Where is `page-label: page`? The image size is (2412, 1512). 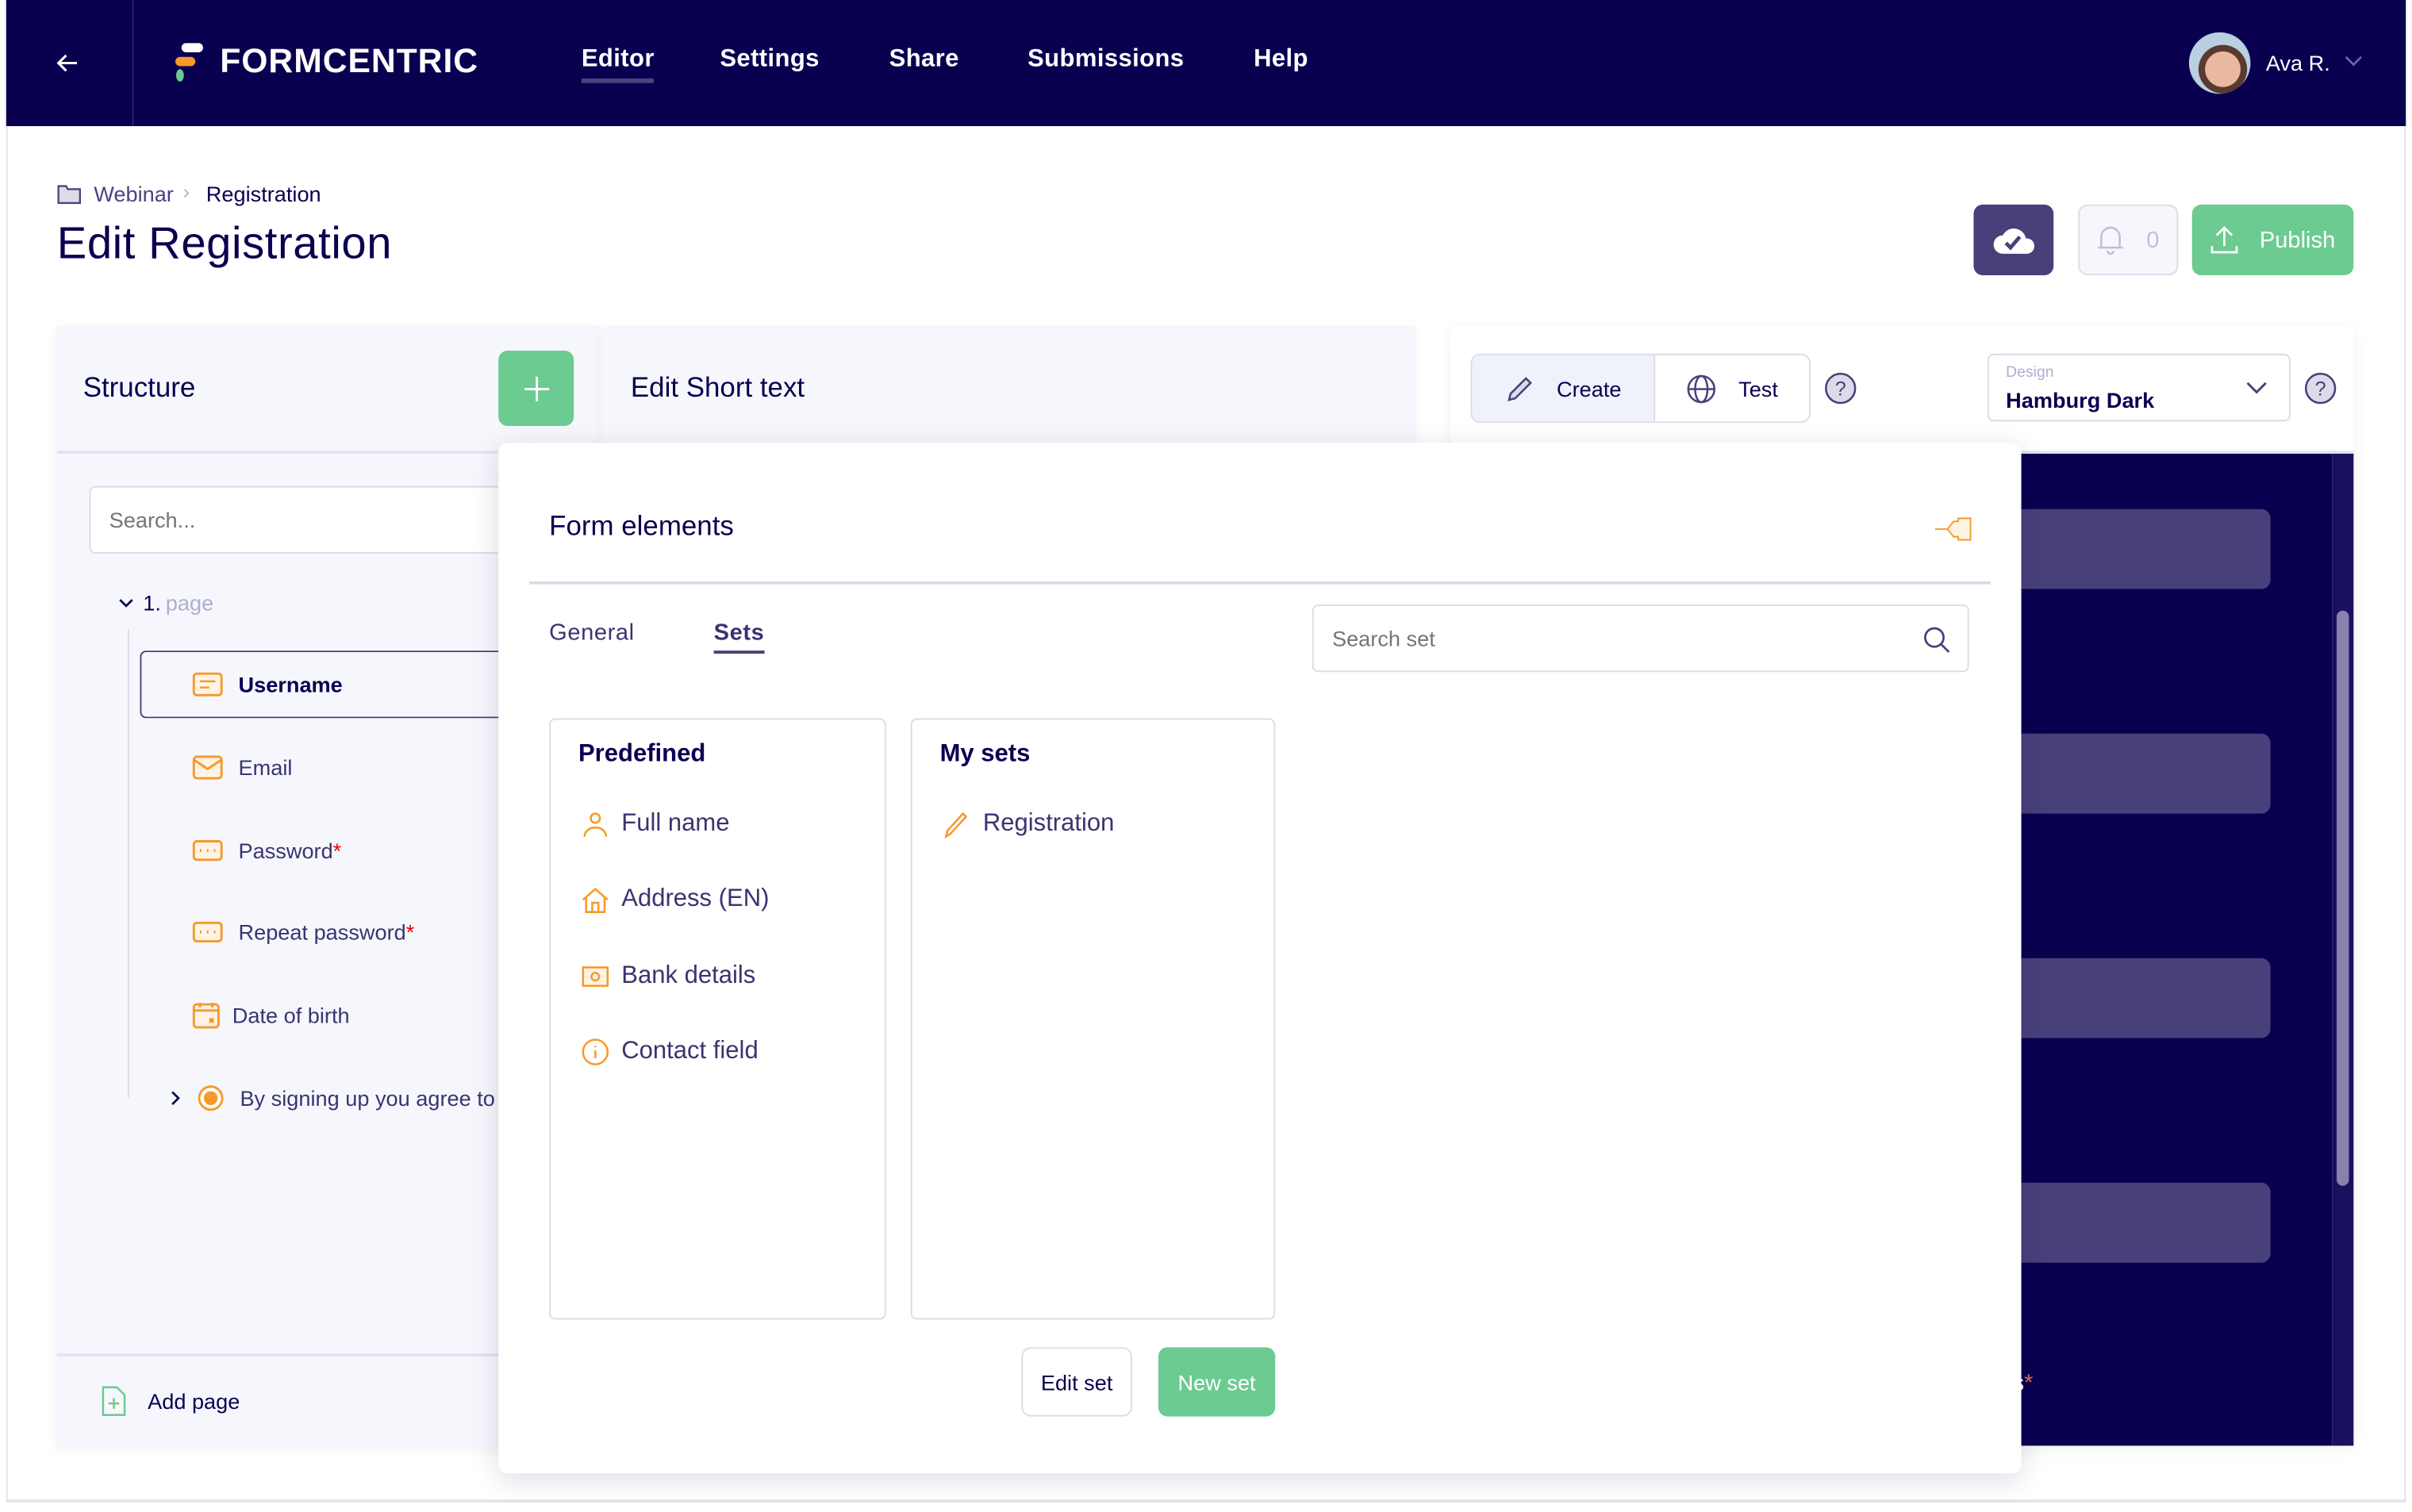 page-label: page is located at coordinates (189, 603).